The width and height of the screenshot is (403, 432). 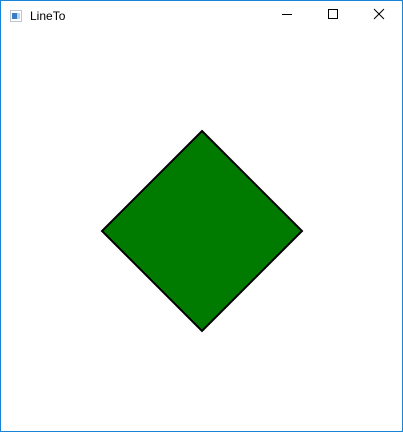 I want to click on close-button, so click(x=379, y=16).